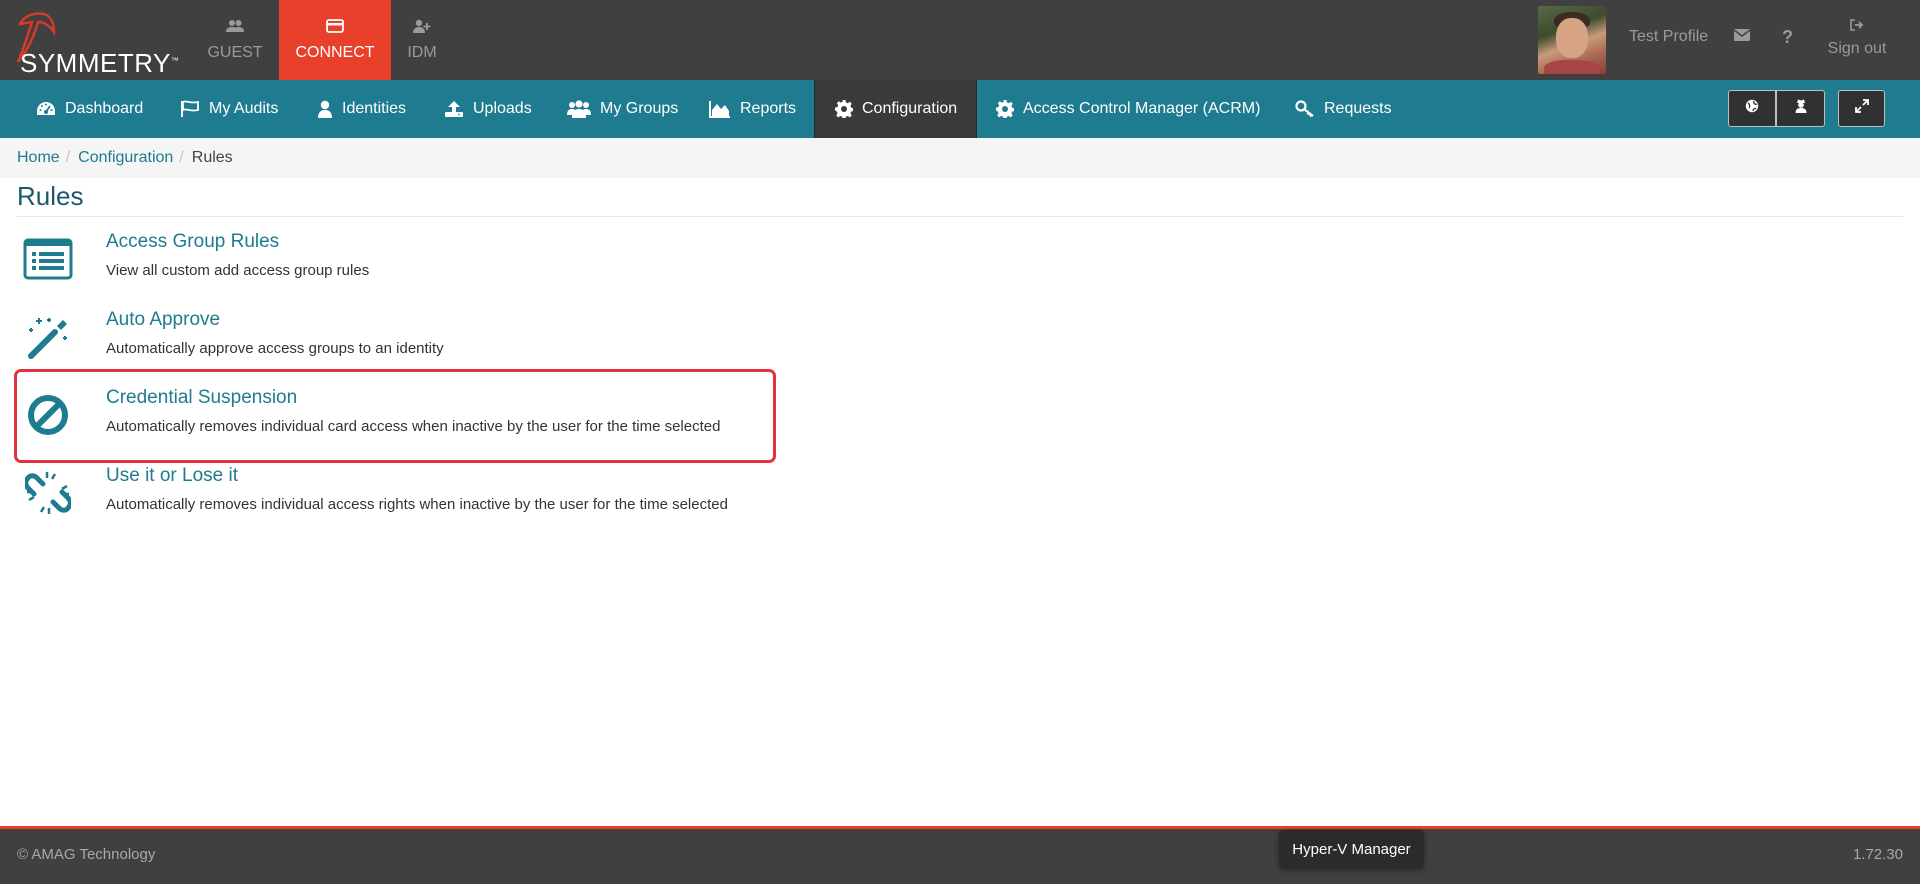 This screenshot has height=884, width=1920. What do you see at coordinates (46, 109) in the screenshot?
I see `dashboard-icon` at bounding box center [46, 109].